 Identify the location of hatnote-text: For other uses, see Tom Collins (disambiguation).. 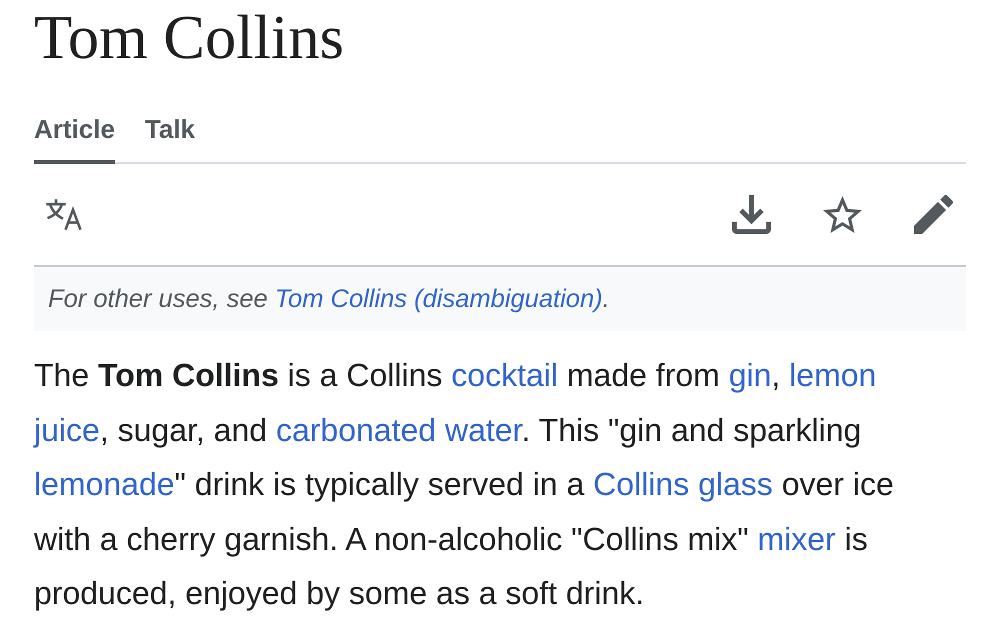
(329, 299).